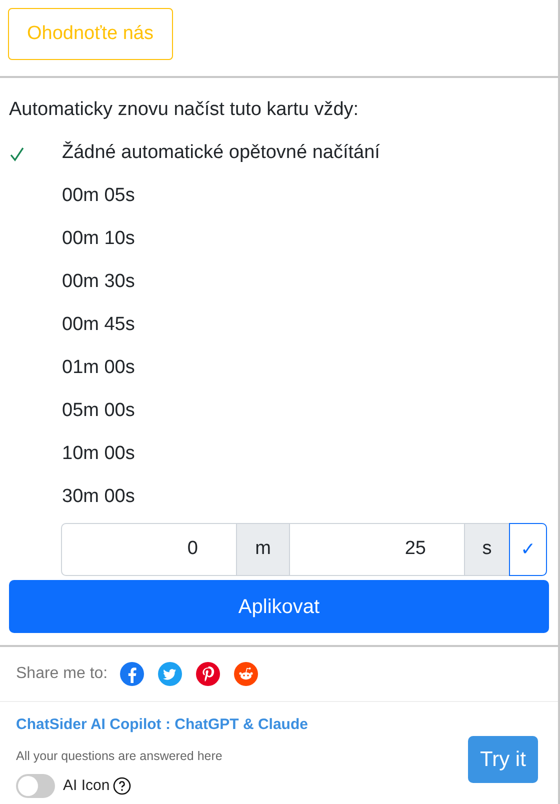 This screenshot has width=560, height=804. What do you see at coordinates (184, 110) in the screenshot?
I see `section-heading: Automaticky znovu načíst tuto kartu vždy:` at bounding box center [184, 110].